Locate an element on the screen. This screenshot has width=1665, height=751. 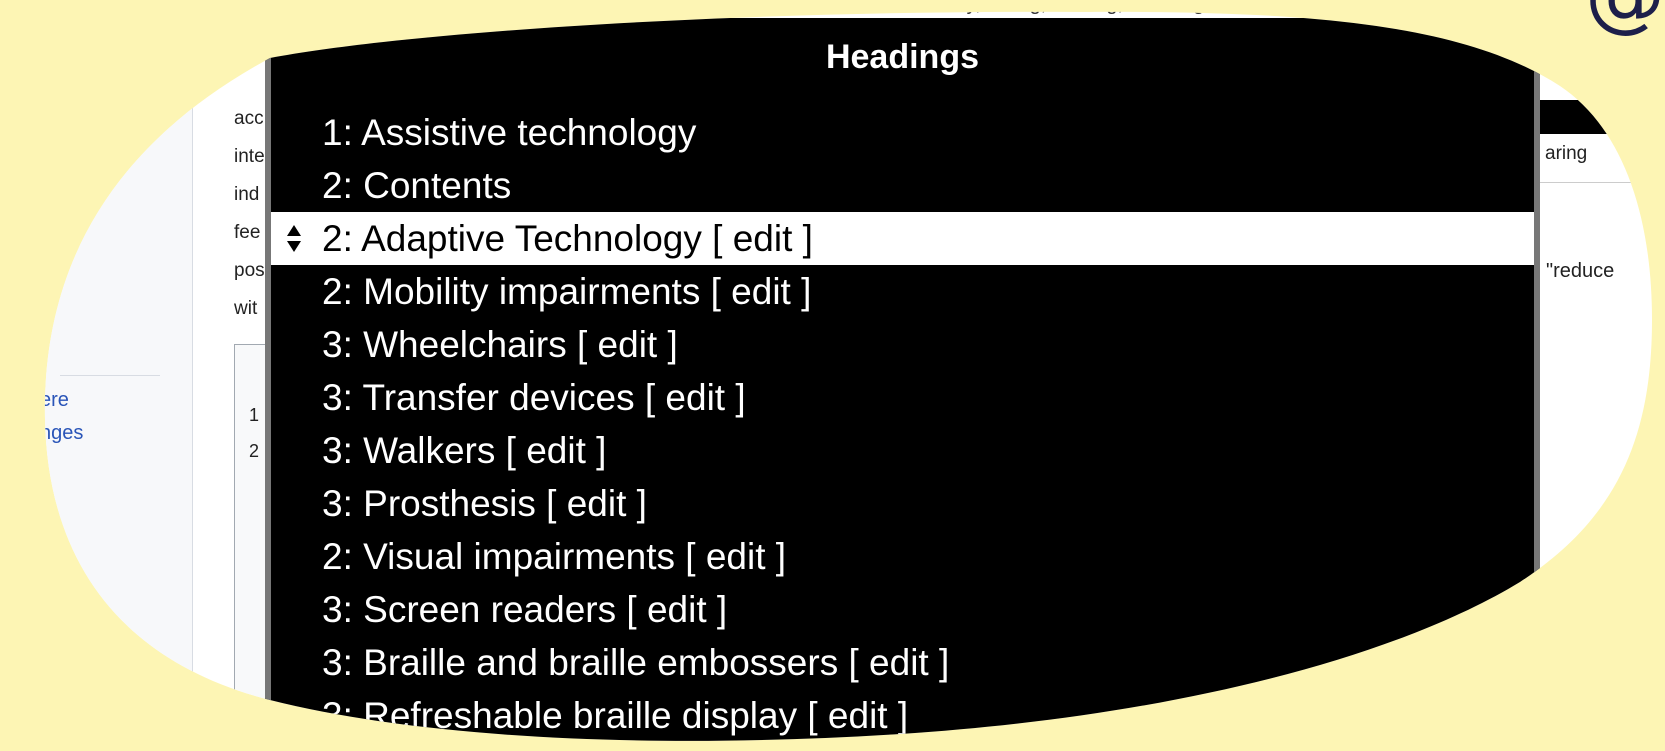
at-sign-logo: @ is located at coordinates (1625, 17).